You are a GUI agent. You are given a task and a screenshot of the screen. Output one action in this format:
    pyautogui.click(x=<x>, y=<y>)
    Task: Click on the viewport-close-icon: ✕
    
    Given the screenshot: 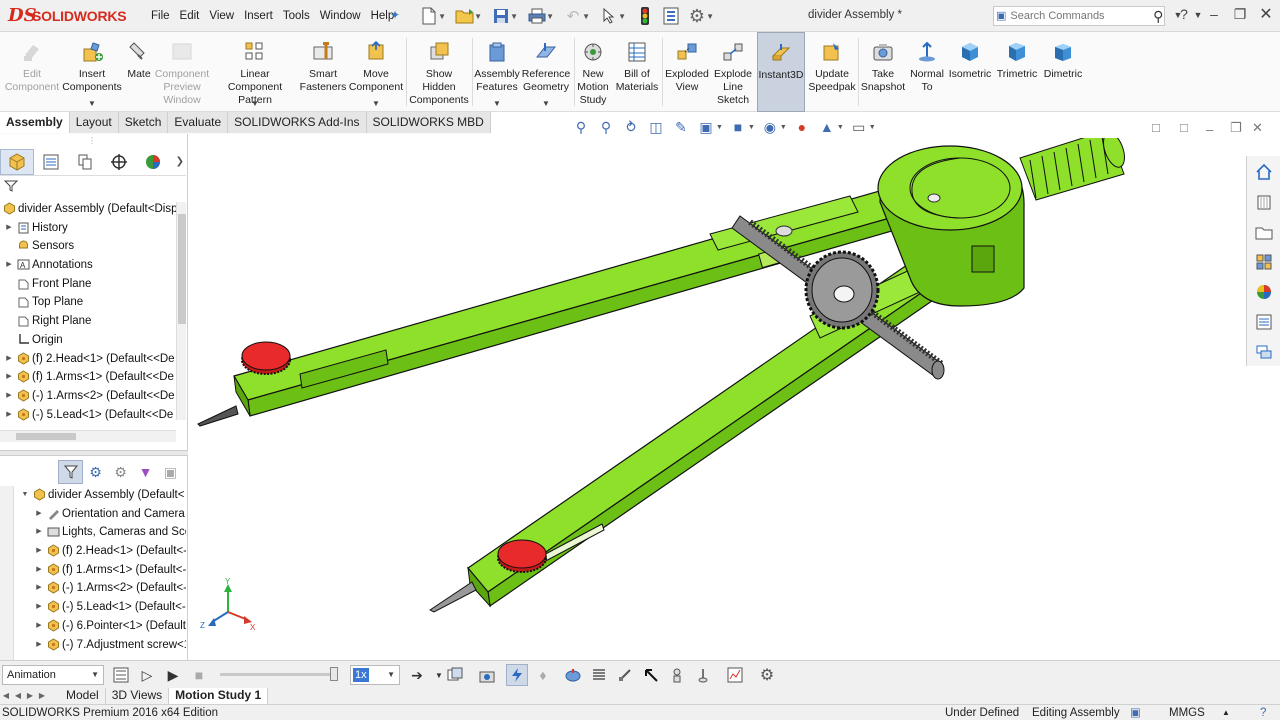 What is the action you would take?
    pyautogui.click(x=1257, y=128)
    